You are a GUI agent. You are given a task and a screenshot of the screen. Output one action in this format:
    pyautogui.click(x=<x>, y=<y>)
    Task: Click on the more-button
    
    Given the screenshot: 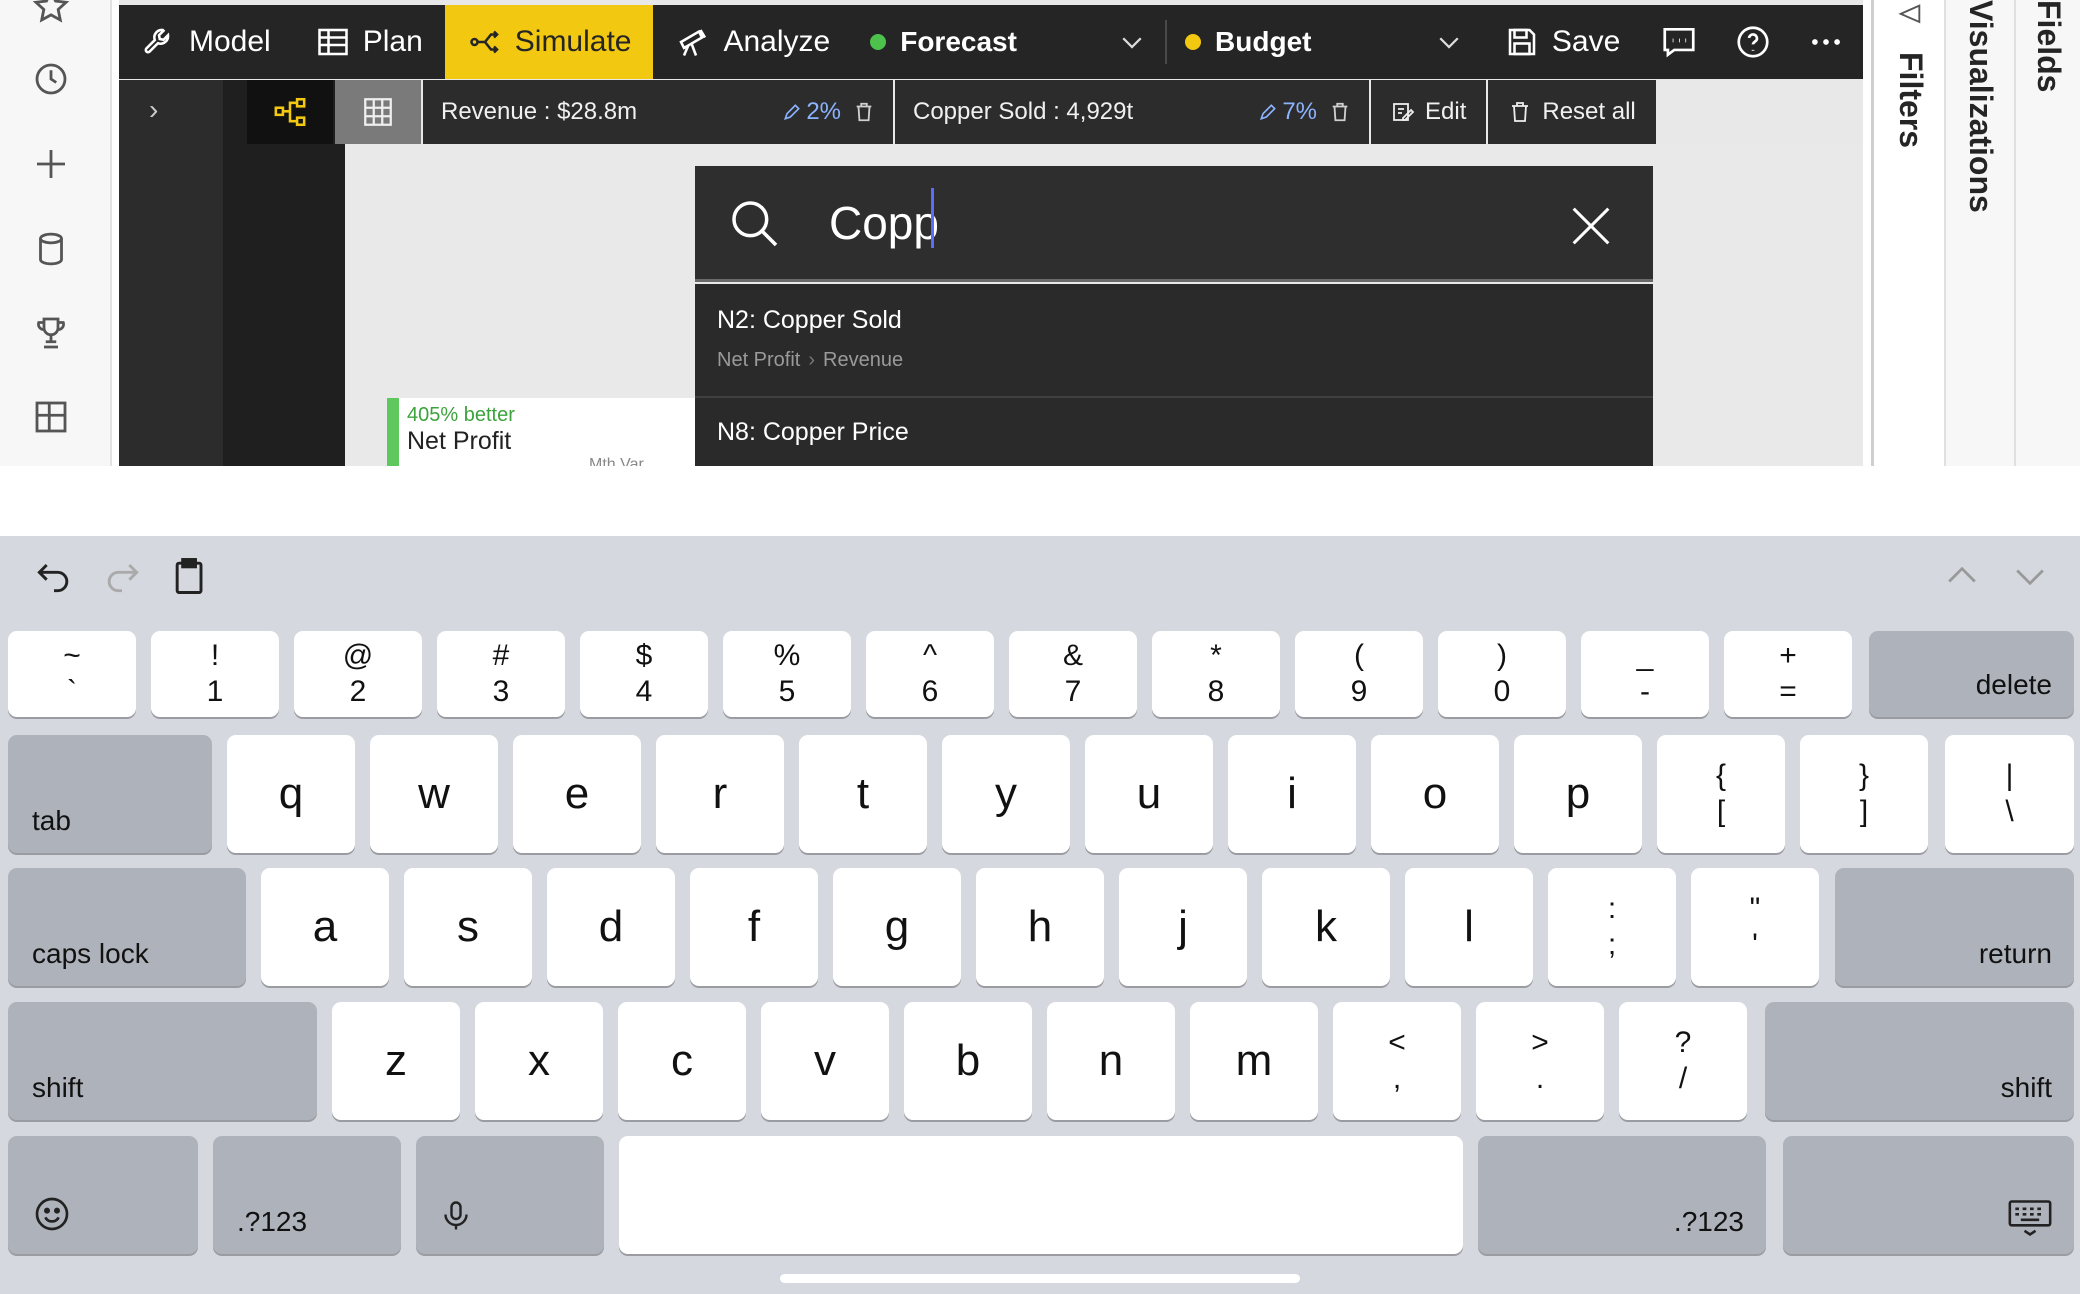 What is the action you would take?
    pyautogui.click(x=1826, y=42)
    